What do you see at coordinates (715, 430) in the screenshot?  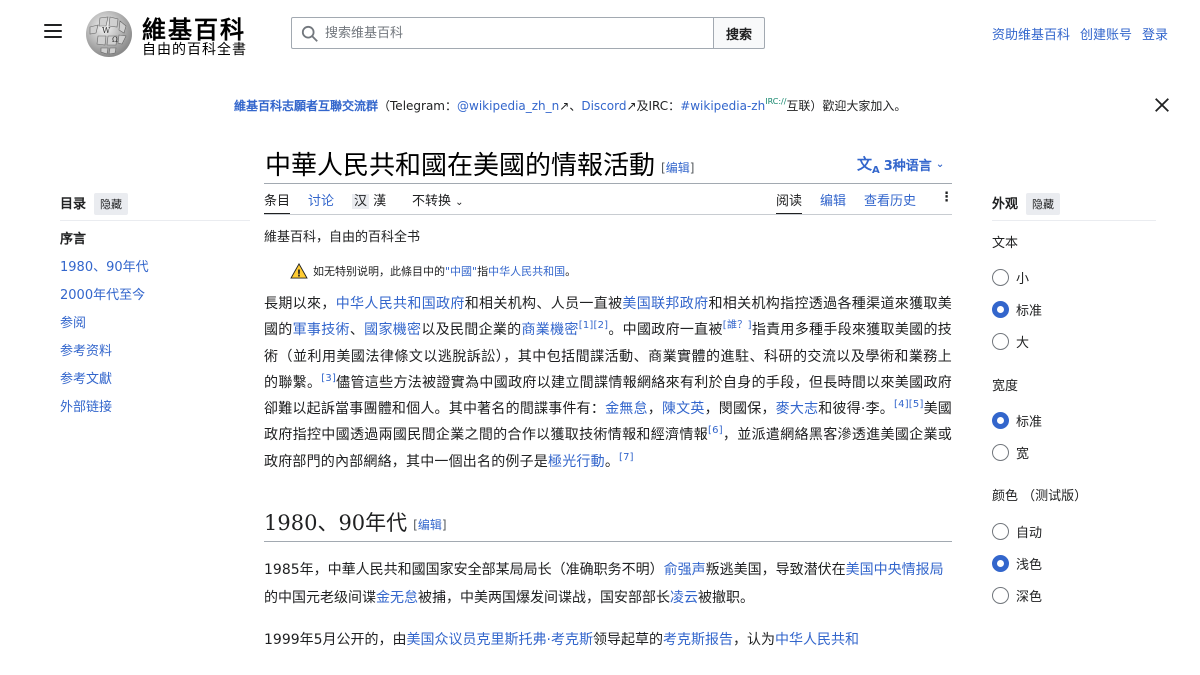 I see `ref-6: [6]` at bounding box center [715, 430].